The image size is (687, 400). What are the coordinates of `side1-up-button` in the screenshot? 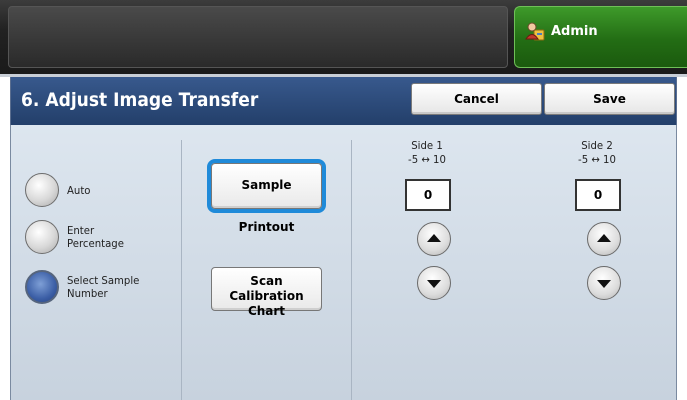 It's located at (434, 239).